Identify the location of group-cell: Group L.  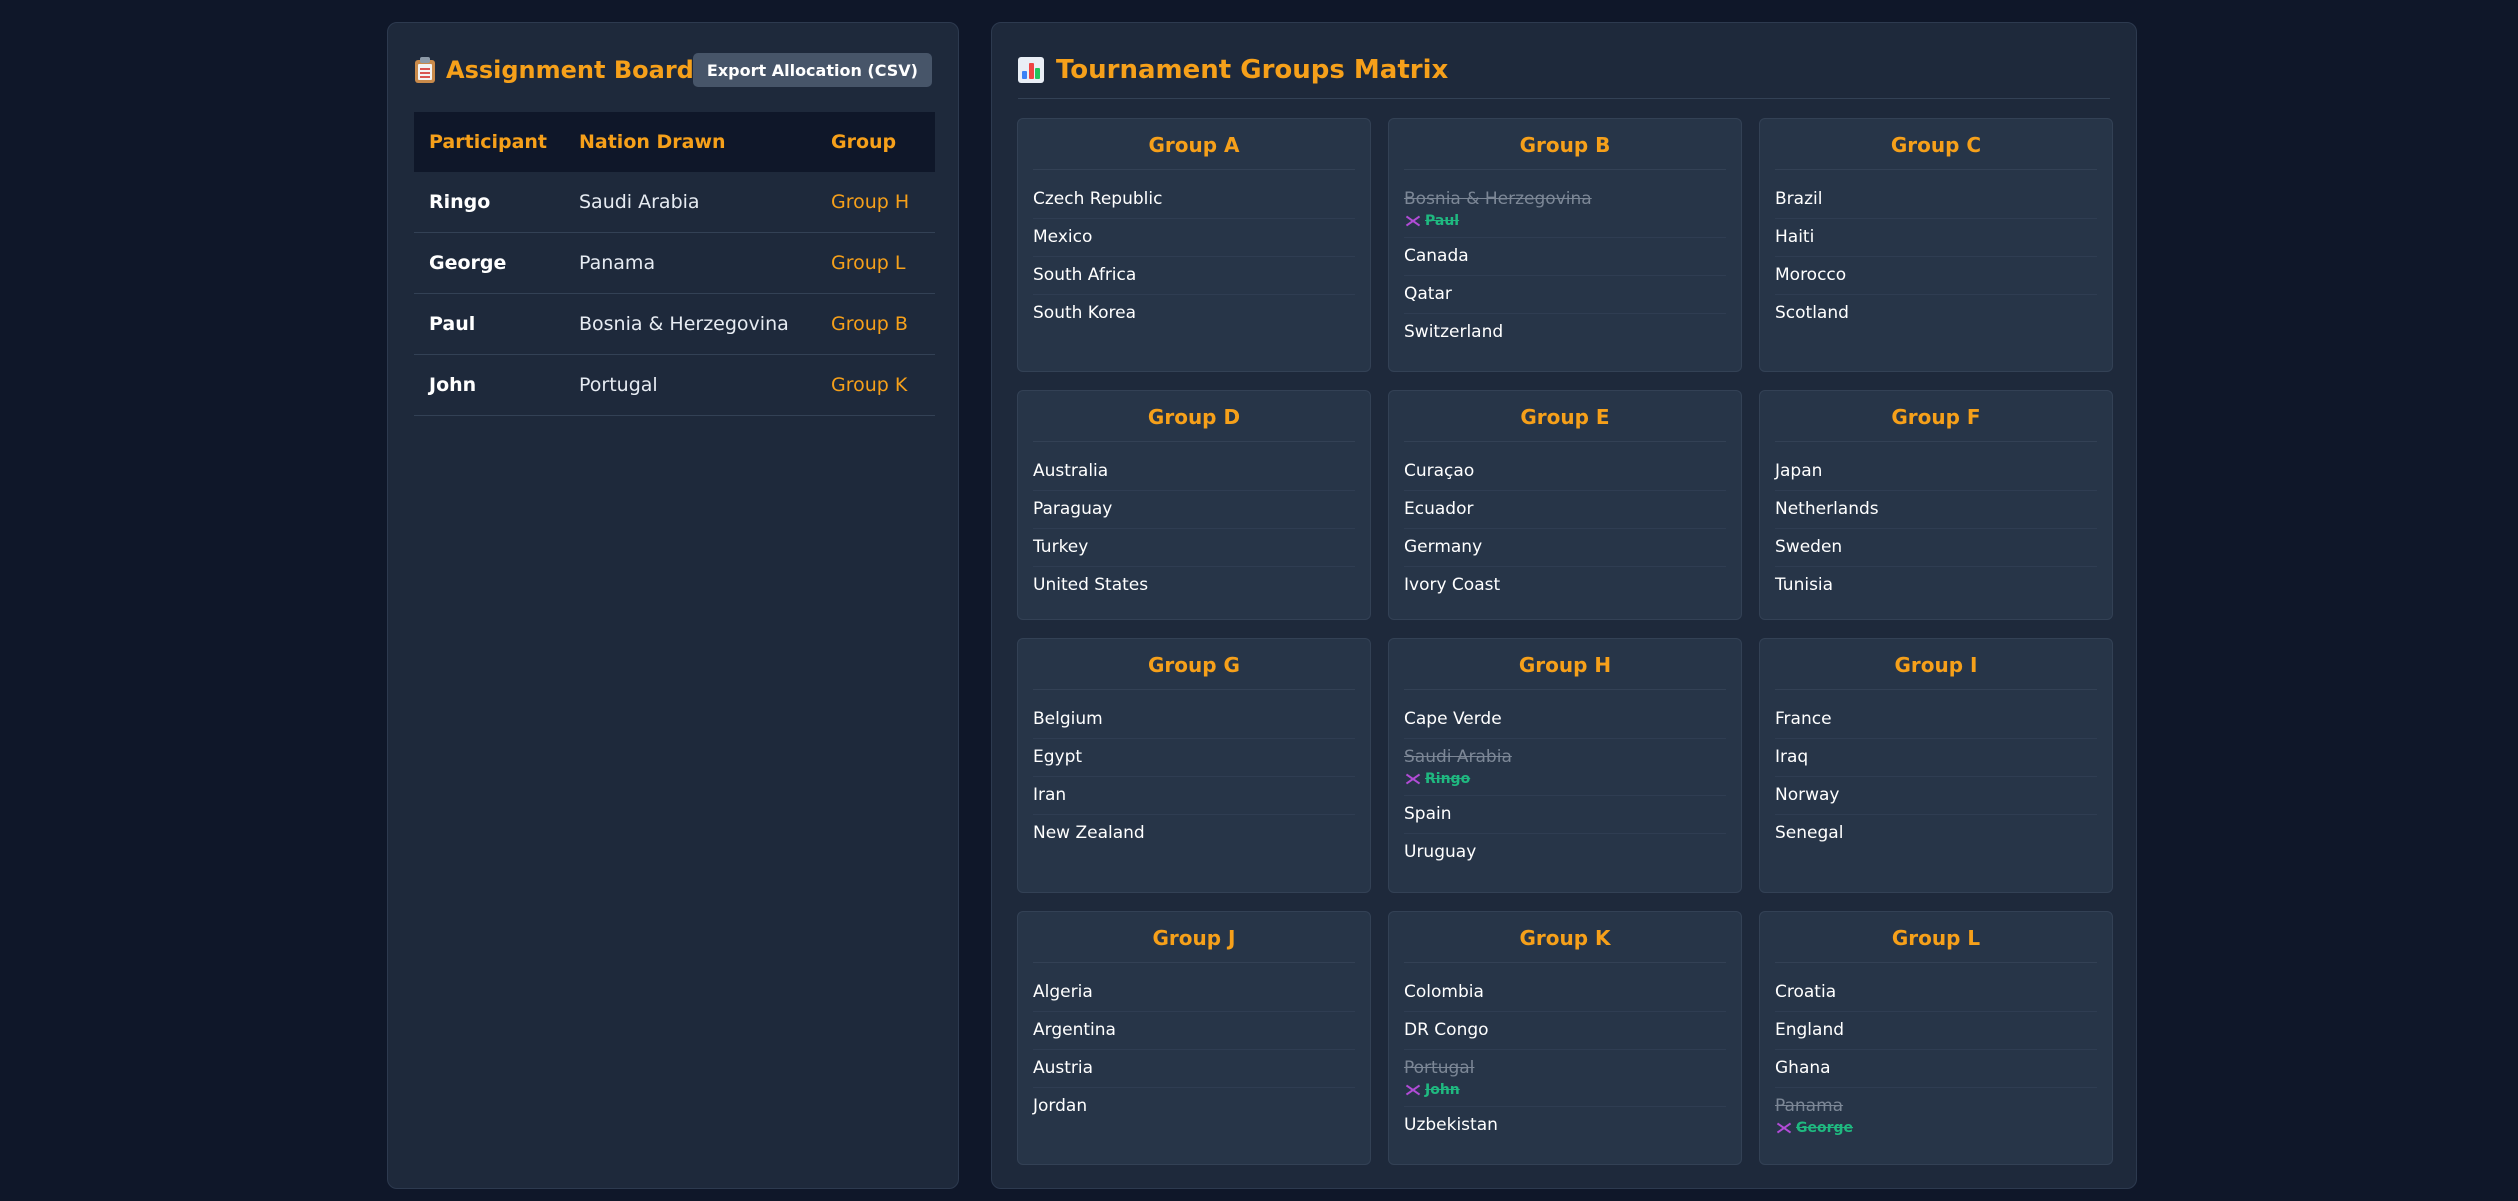
(875, 263).